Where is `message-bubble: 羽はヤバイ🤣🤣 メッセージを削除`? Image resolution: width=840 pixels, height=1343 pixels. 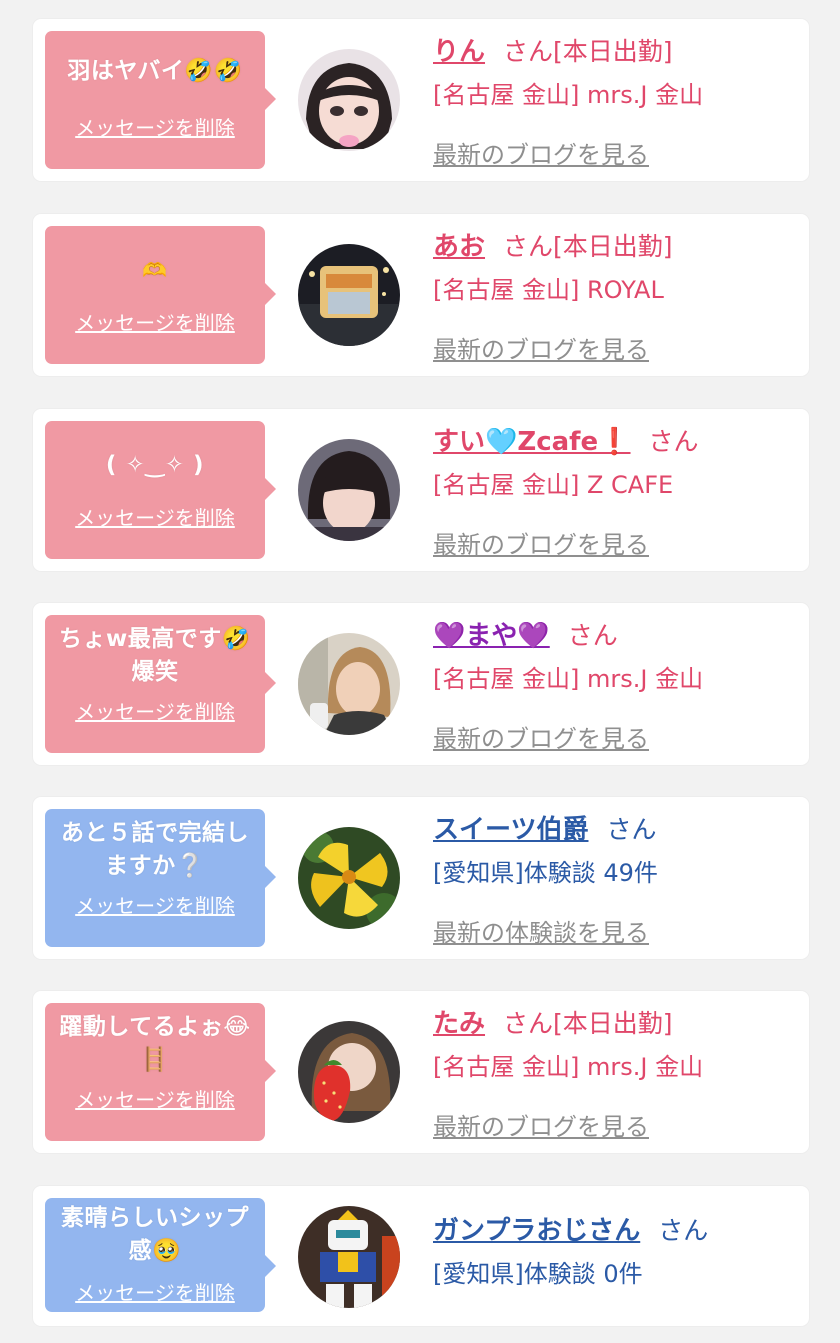 message-bubble: 羽はヤバイ🤣🤣 メッセージを削除 is located at coordinates (160, 100).